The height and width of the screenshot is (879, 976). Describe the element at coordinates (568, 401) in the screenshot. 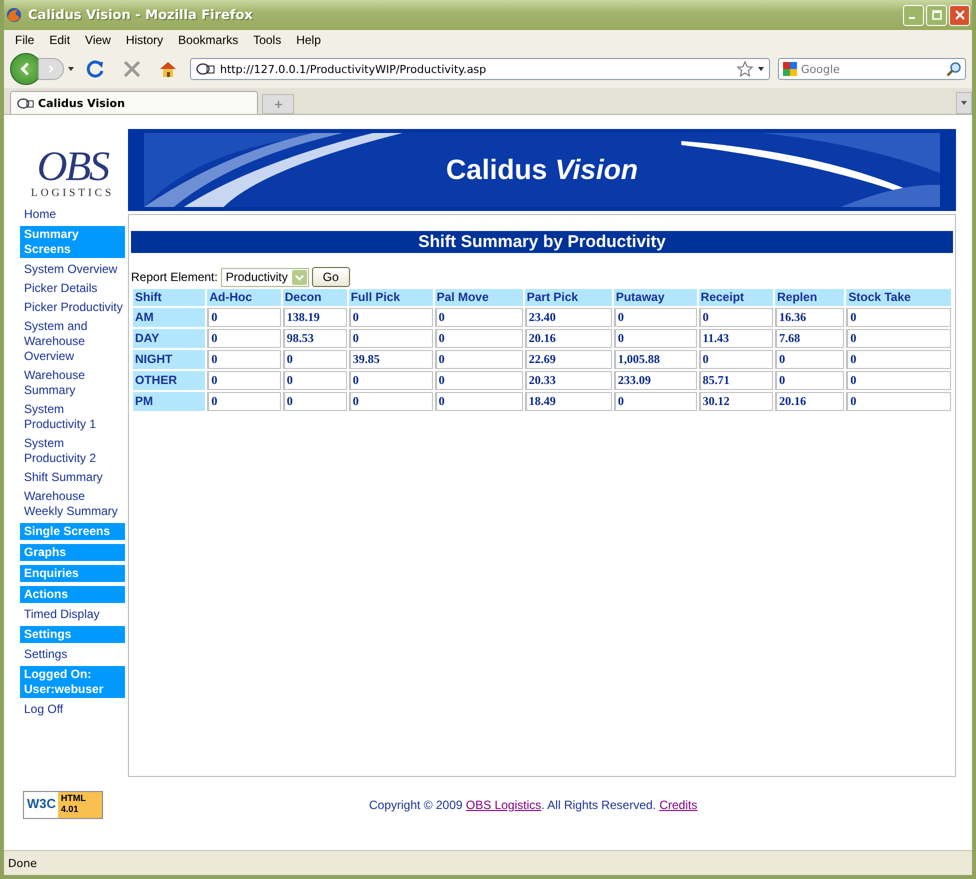

I see `table-cell: 18.49` at that location.